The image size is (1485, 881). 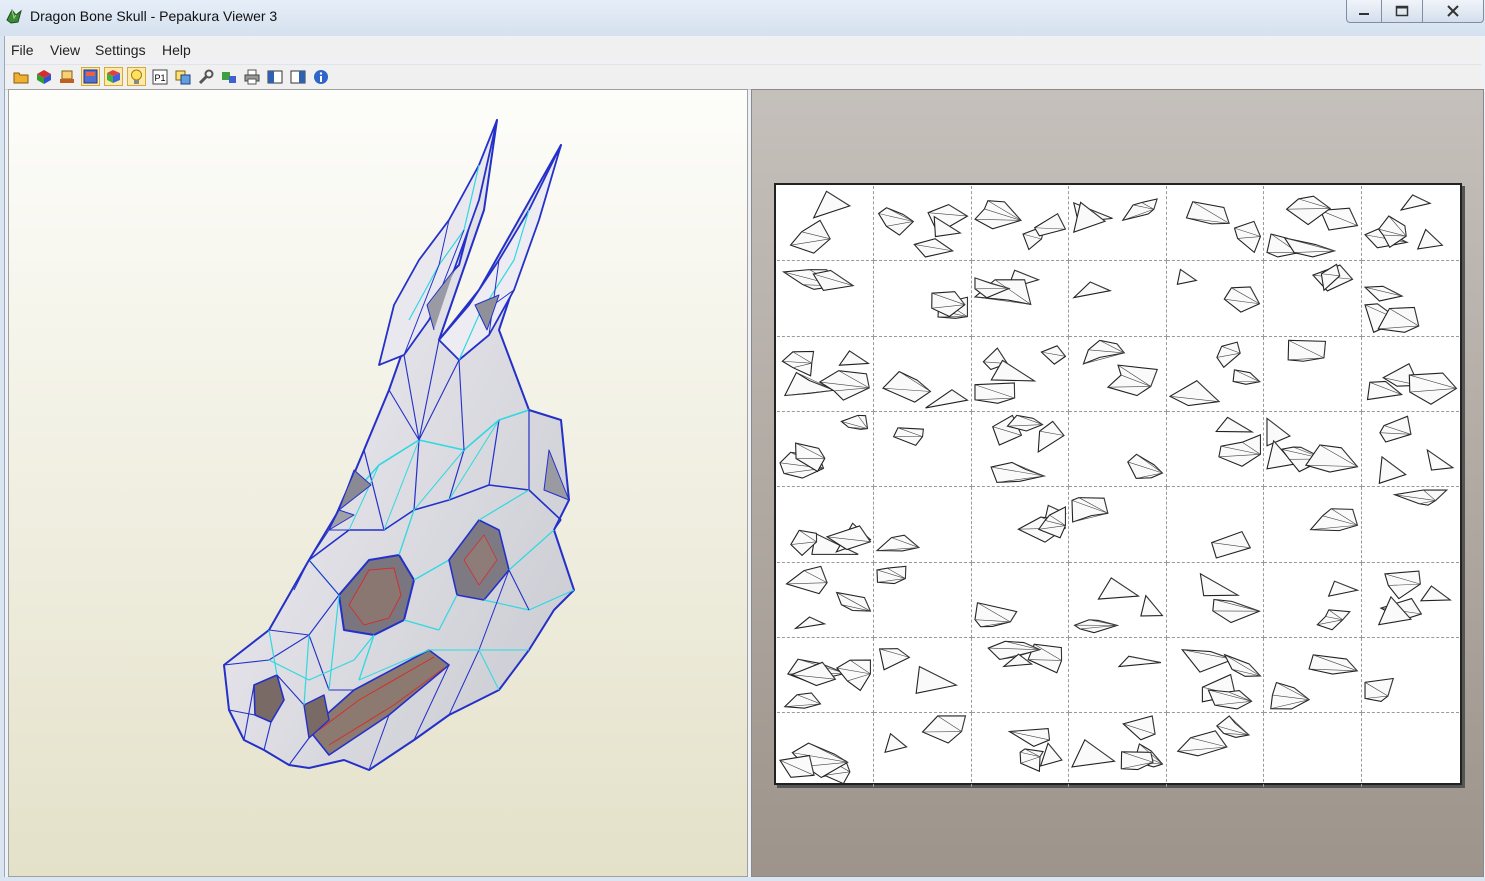 What do you see at coordinates (120, 50) in the screenshot?
I see `menu-settings: Settings` at bounding box center [120, 50].